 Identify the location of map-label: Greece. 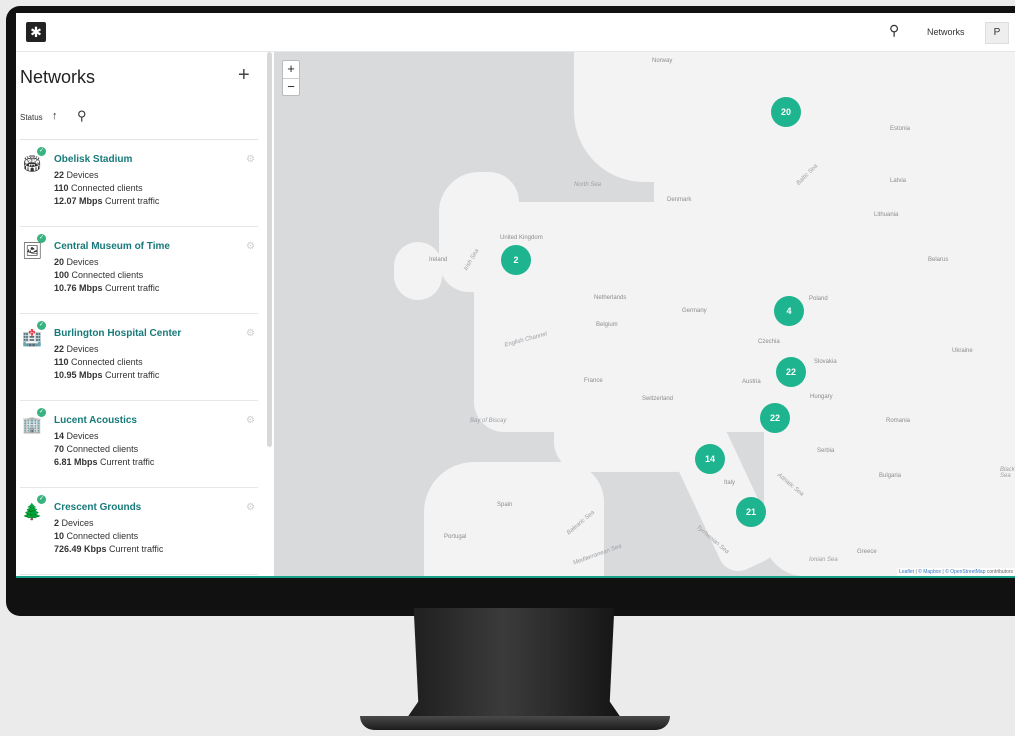
(867, 552).